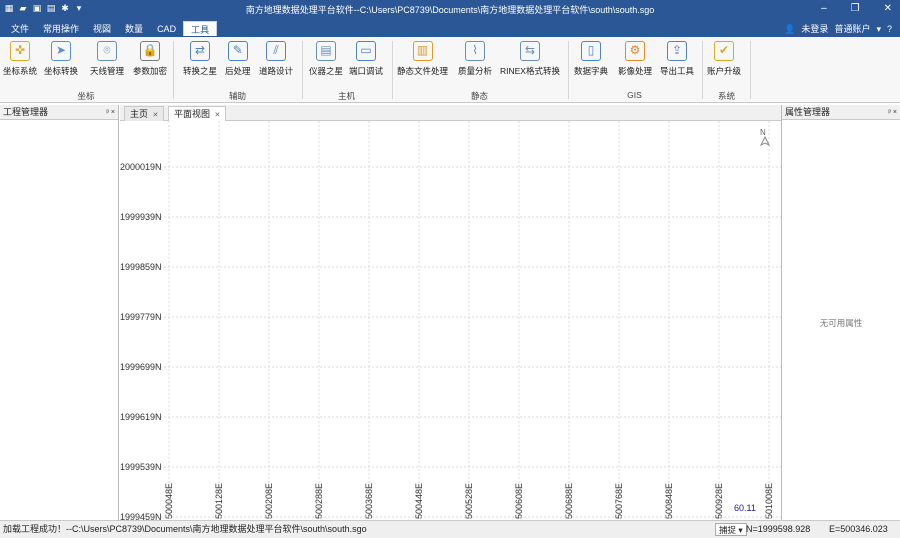 The width and height of the screenshot is (900, 538). What do you see at coordinates (530, 63) in the screenshot?
I see `ribbon-button-3-2: ⇆ RINEX格式转换` at bounding box center [530, 63].